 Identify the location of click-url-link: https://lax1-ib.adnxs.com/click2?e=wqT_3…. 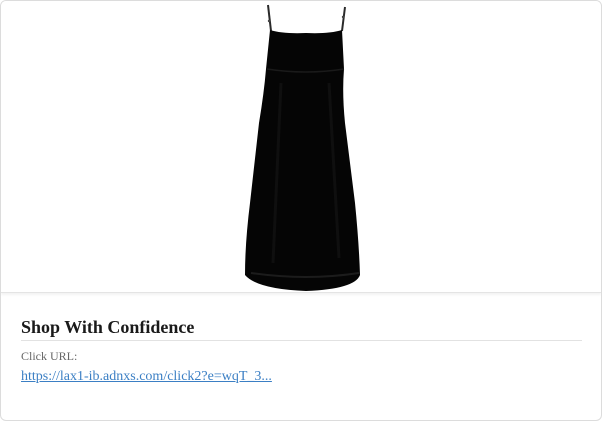
(146, 377).